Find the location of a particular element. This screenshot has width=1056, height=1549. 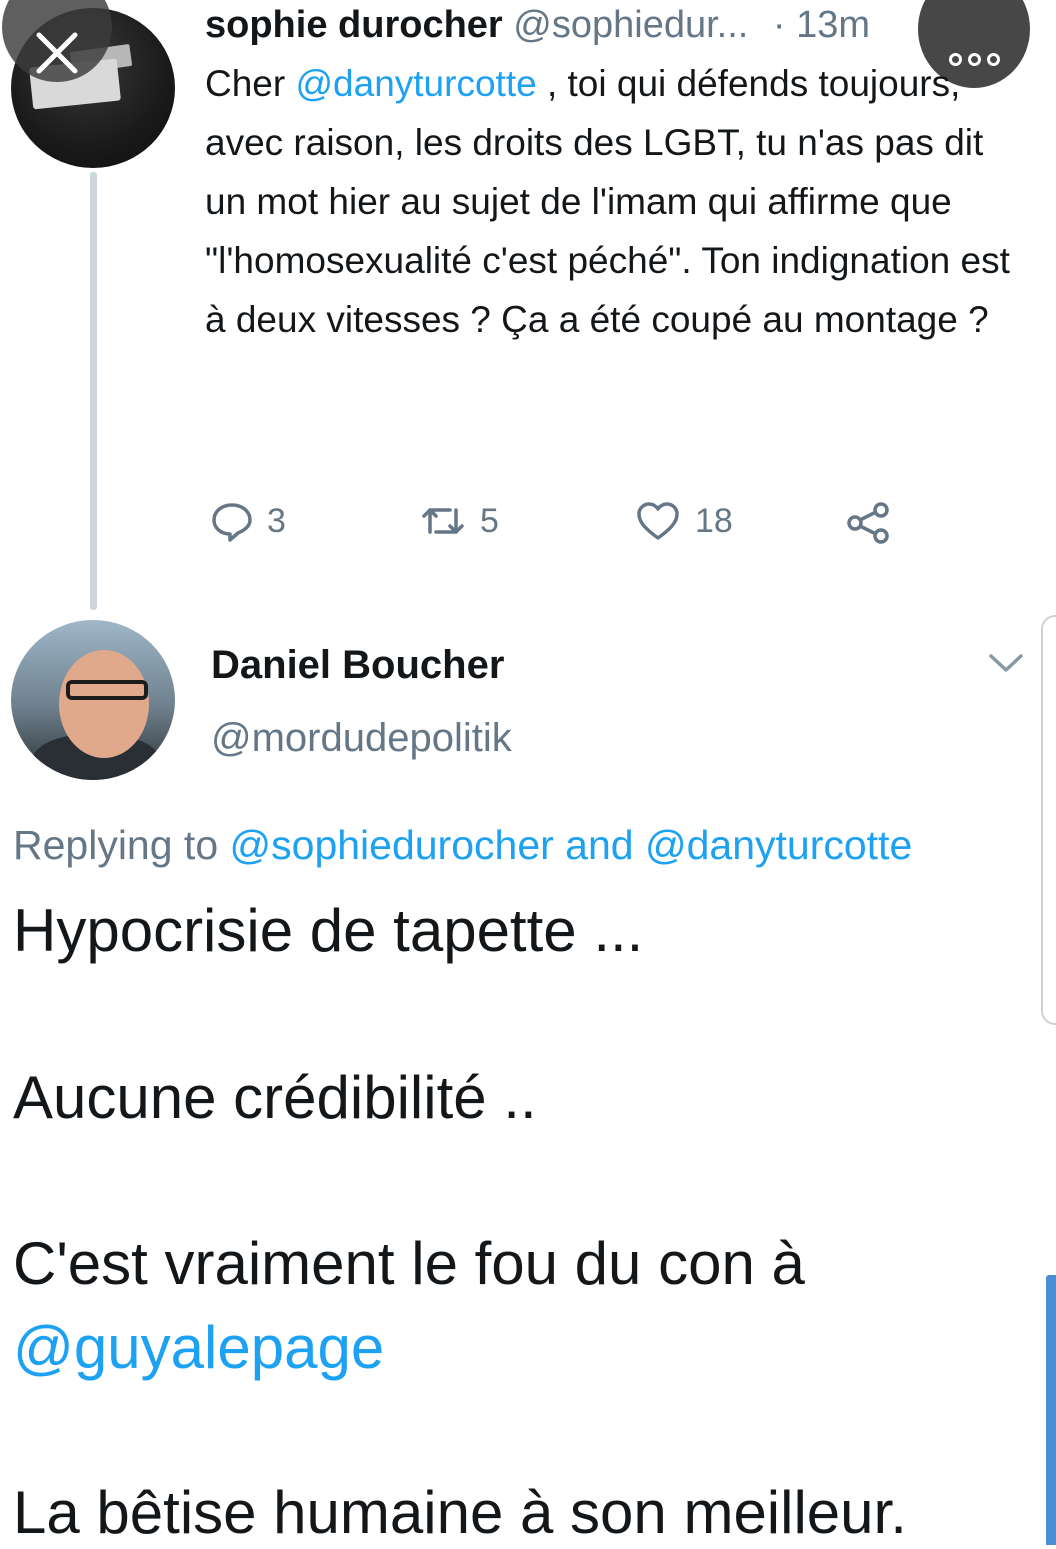

chevron-down-icon is located at coordinates (1006, 663).